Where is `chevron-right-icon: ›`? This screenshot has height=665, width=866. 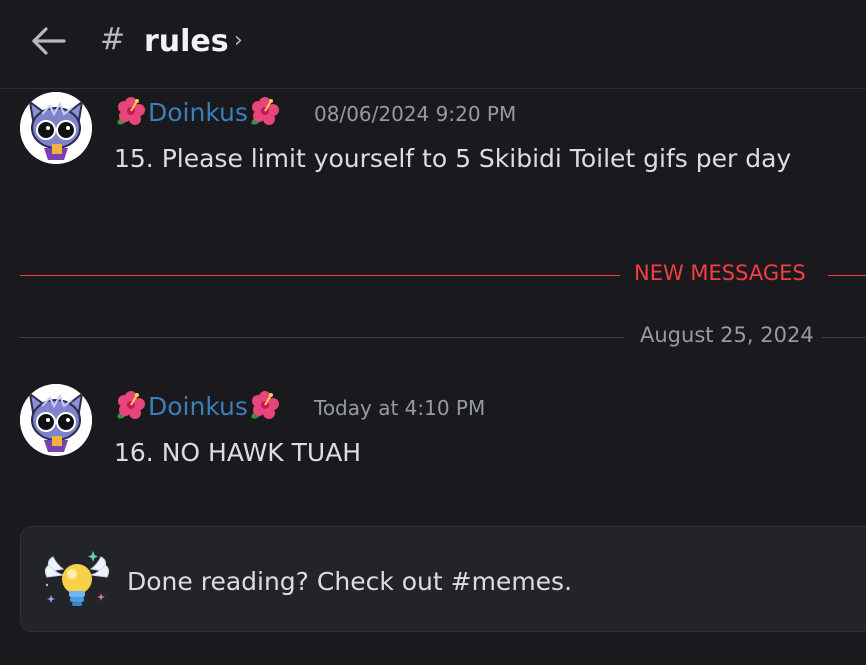
chevron-right-icon: › is located at coordinates (238, 40).